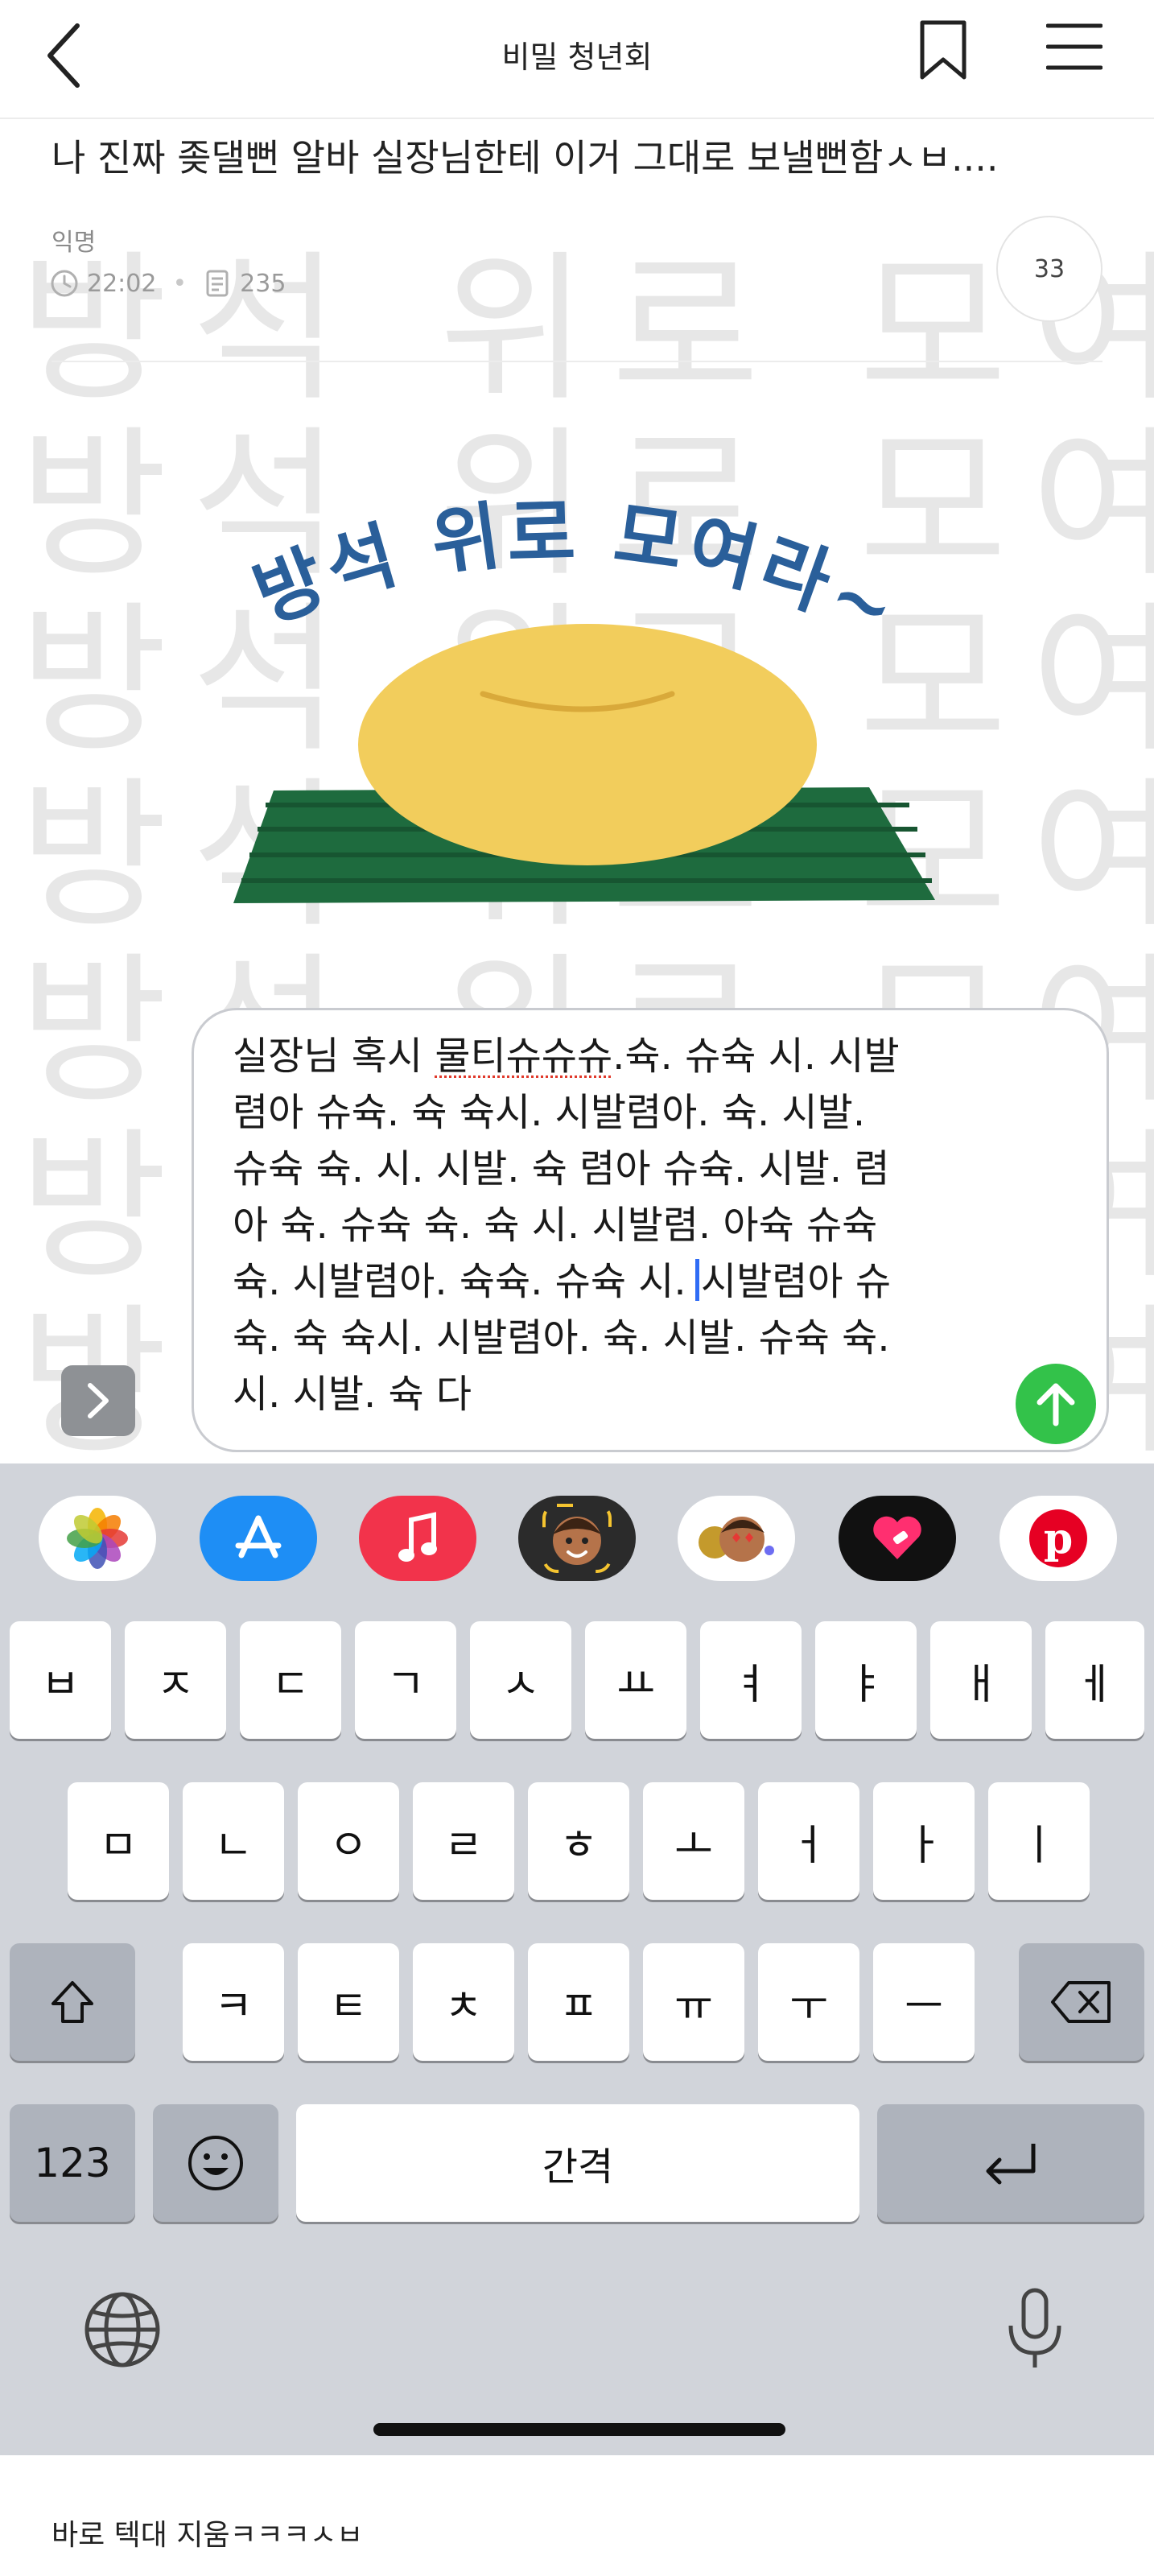 The height and width of the screenshot is (2576, 1154). I want to click on dictation-button, so click(1035, 2330).